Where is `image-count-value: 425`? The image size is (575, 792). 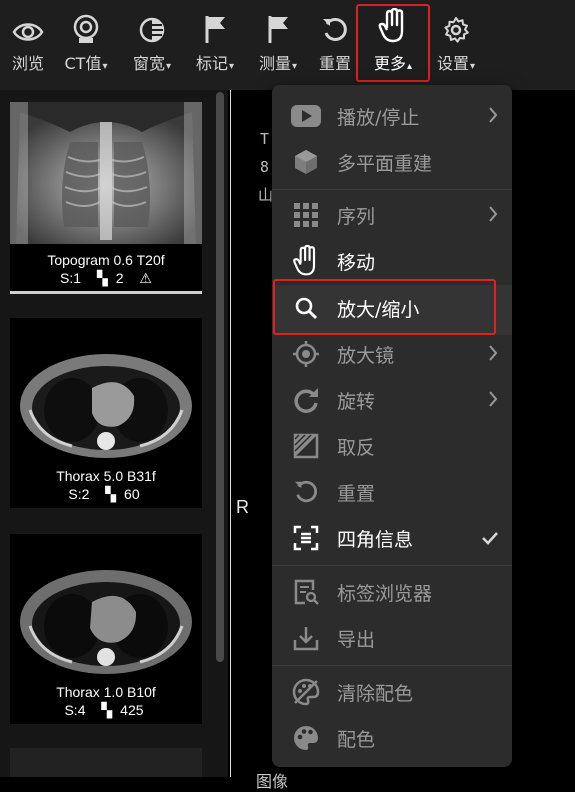
image-count-value: 425 is located at coordinates (132, 710).